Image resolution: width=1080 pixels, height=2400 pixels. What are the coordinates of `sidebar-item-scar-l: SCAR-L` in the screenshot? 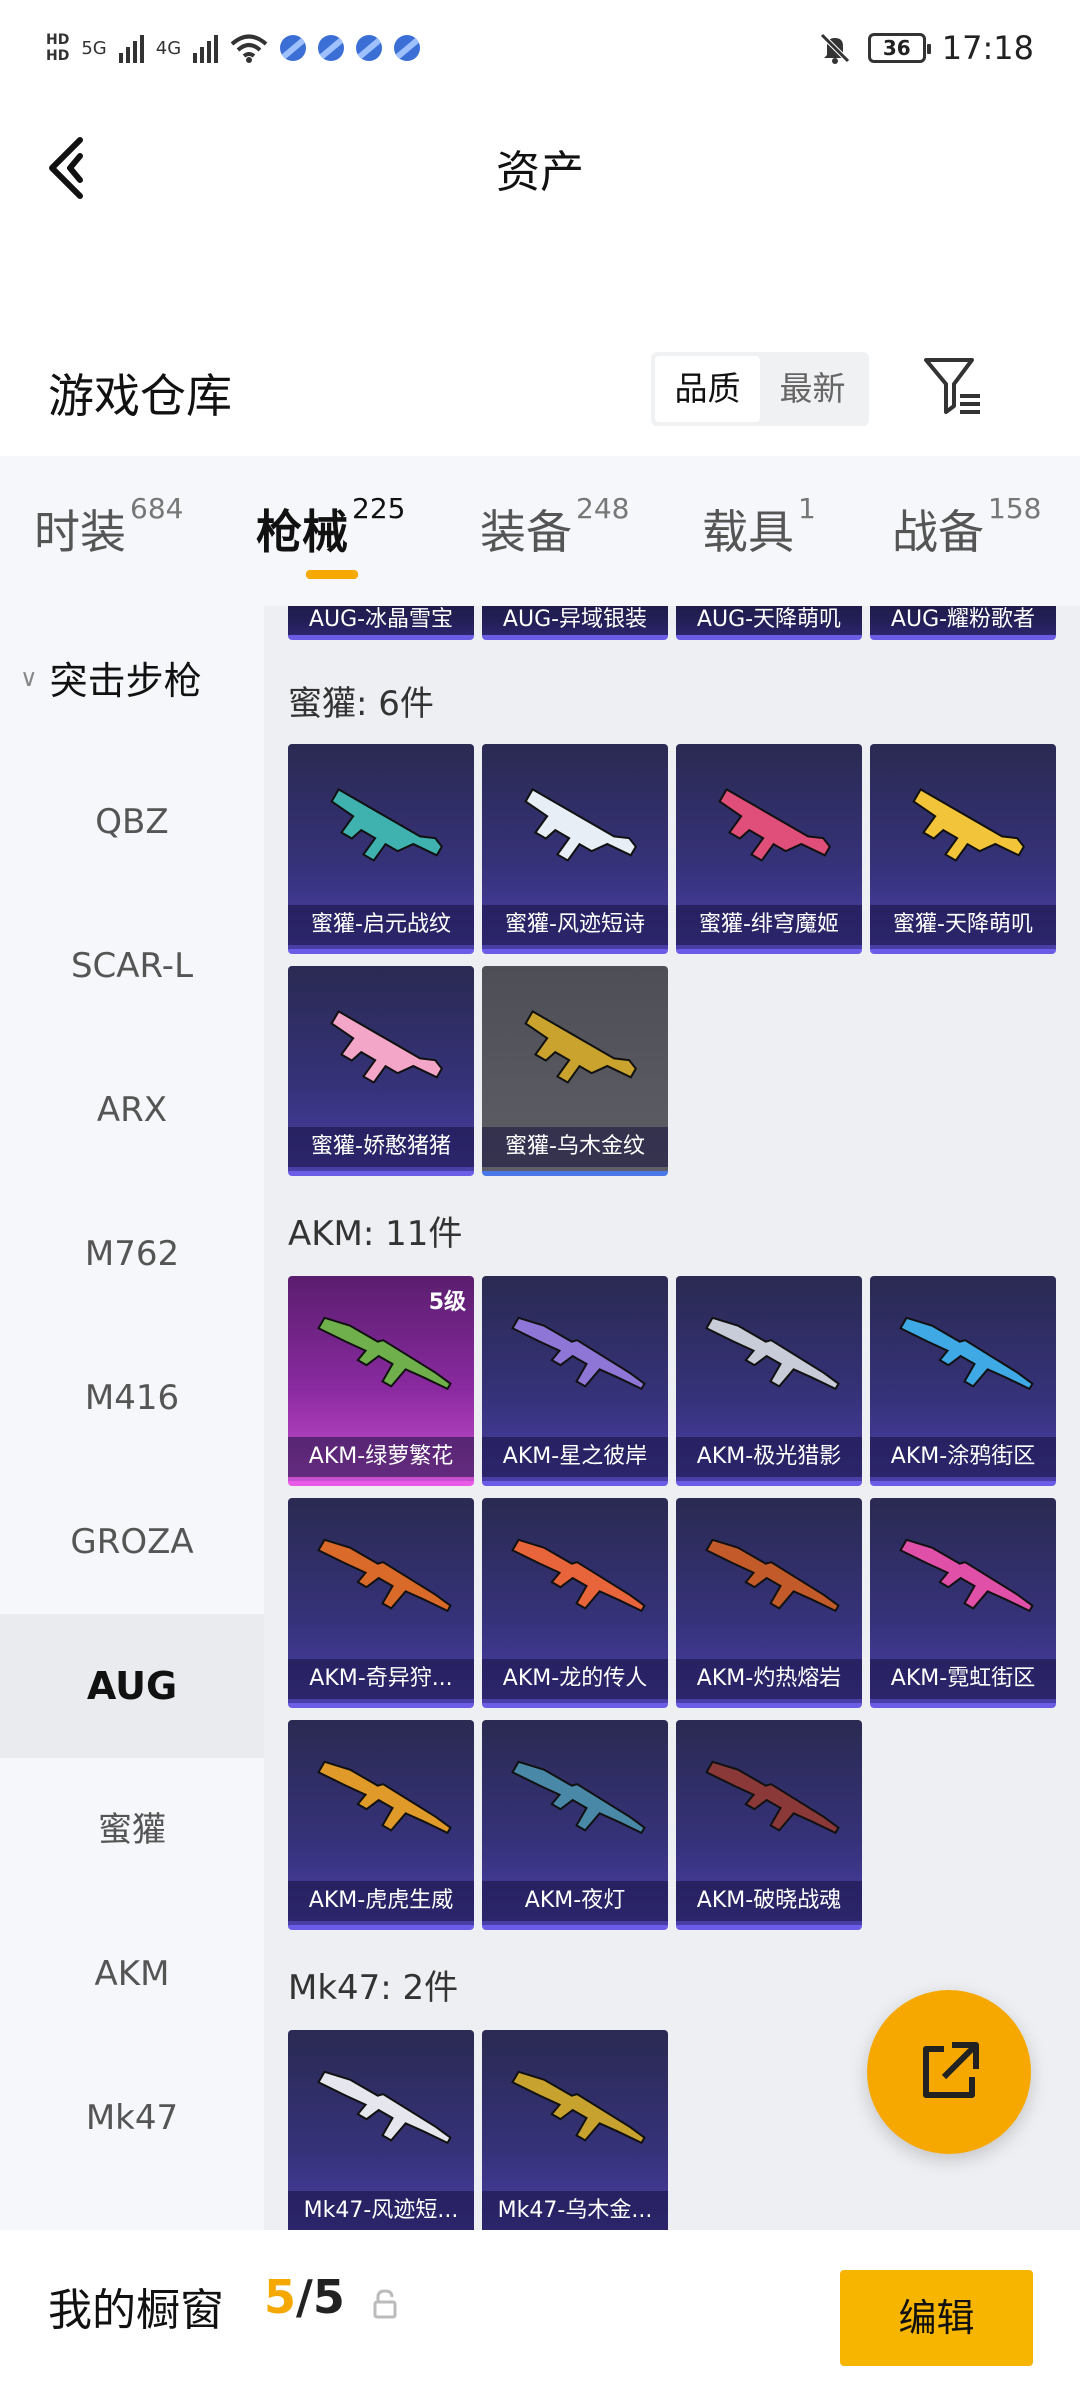 It's located at (132, 966).